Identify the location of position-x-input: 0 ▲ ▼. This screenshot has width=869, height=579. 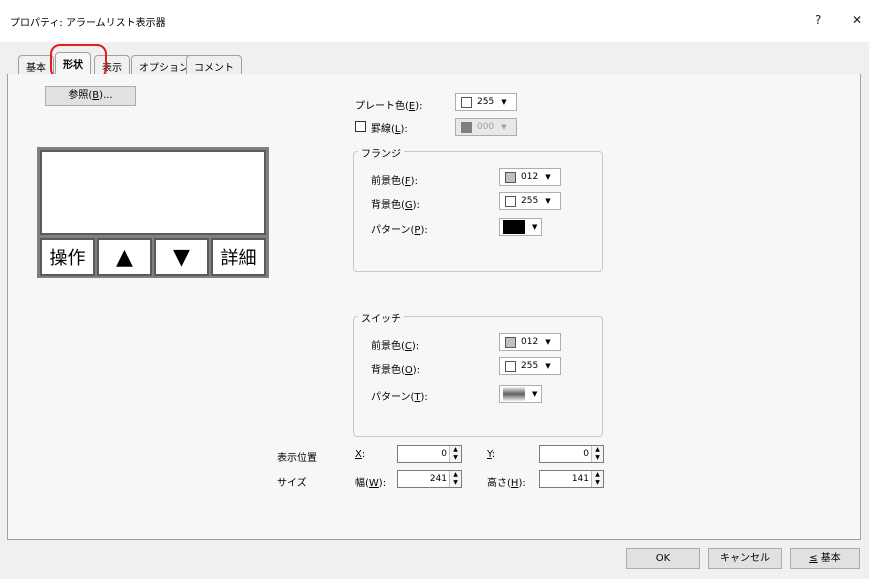
(429, 454).